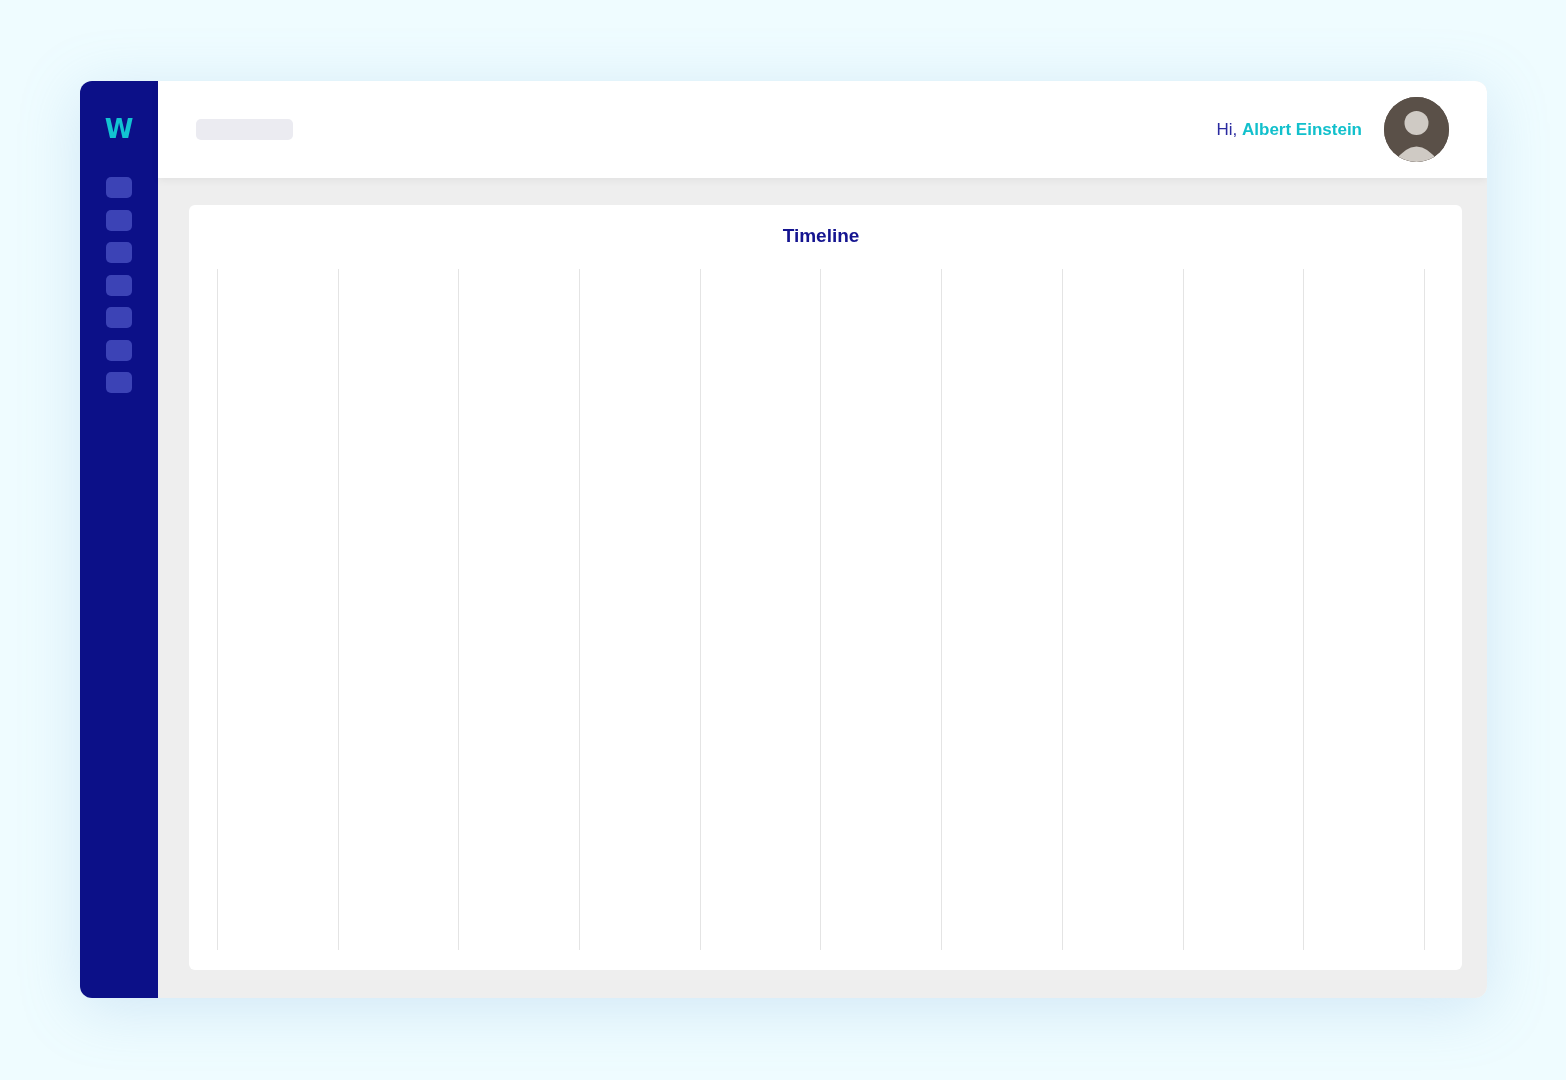  Describe the element at coordinates (1289, 129) in the screenshot. I see `greeting: Hi, Albert Einstein` at that location.